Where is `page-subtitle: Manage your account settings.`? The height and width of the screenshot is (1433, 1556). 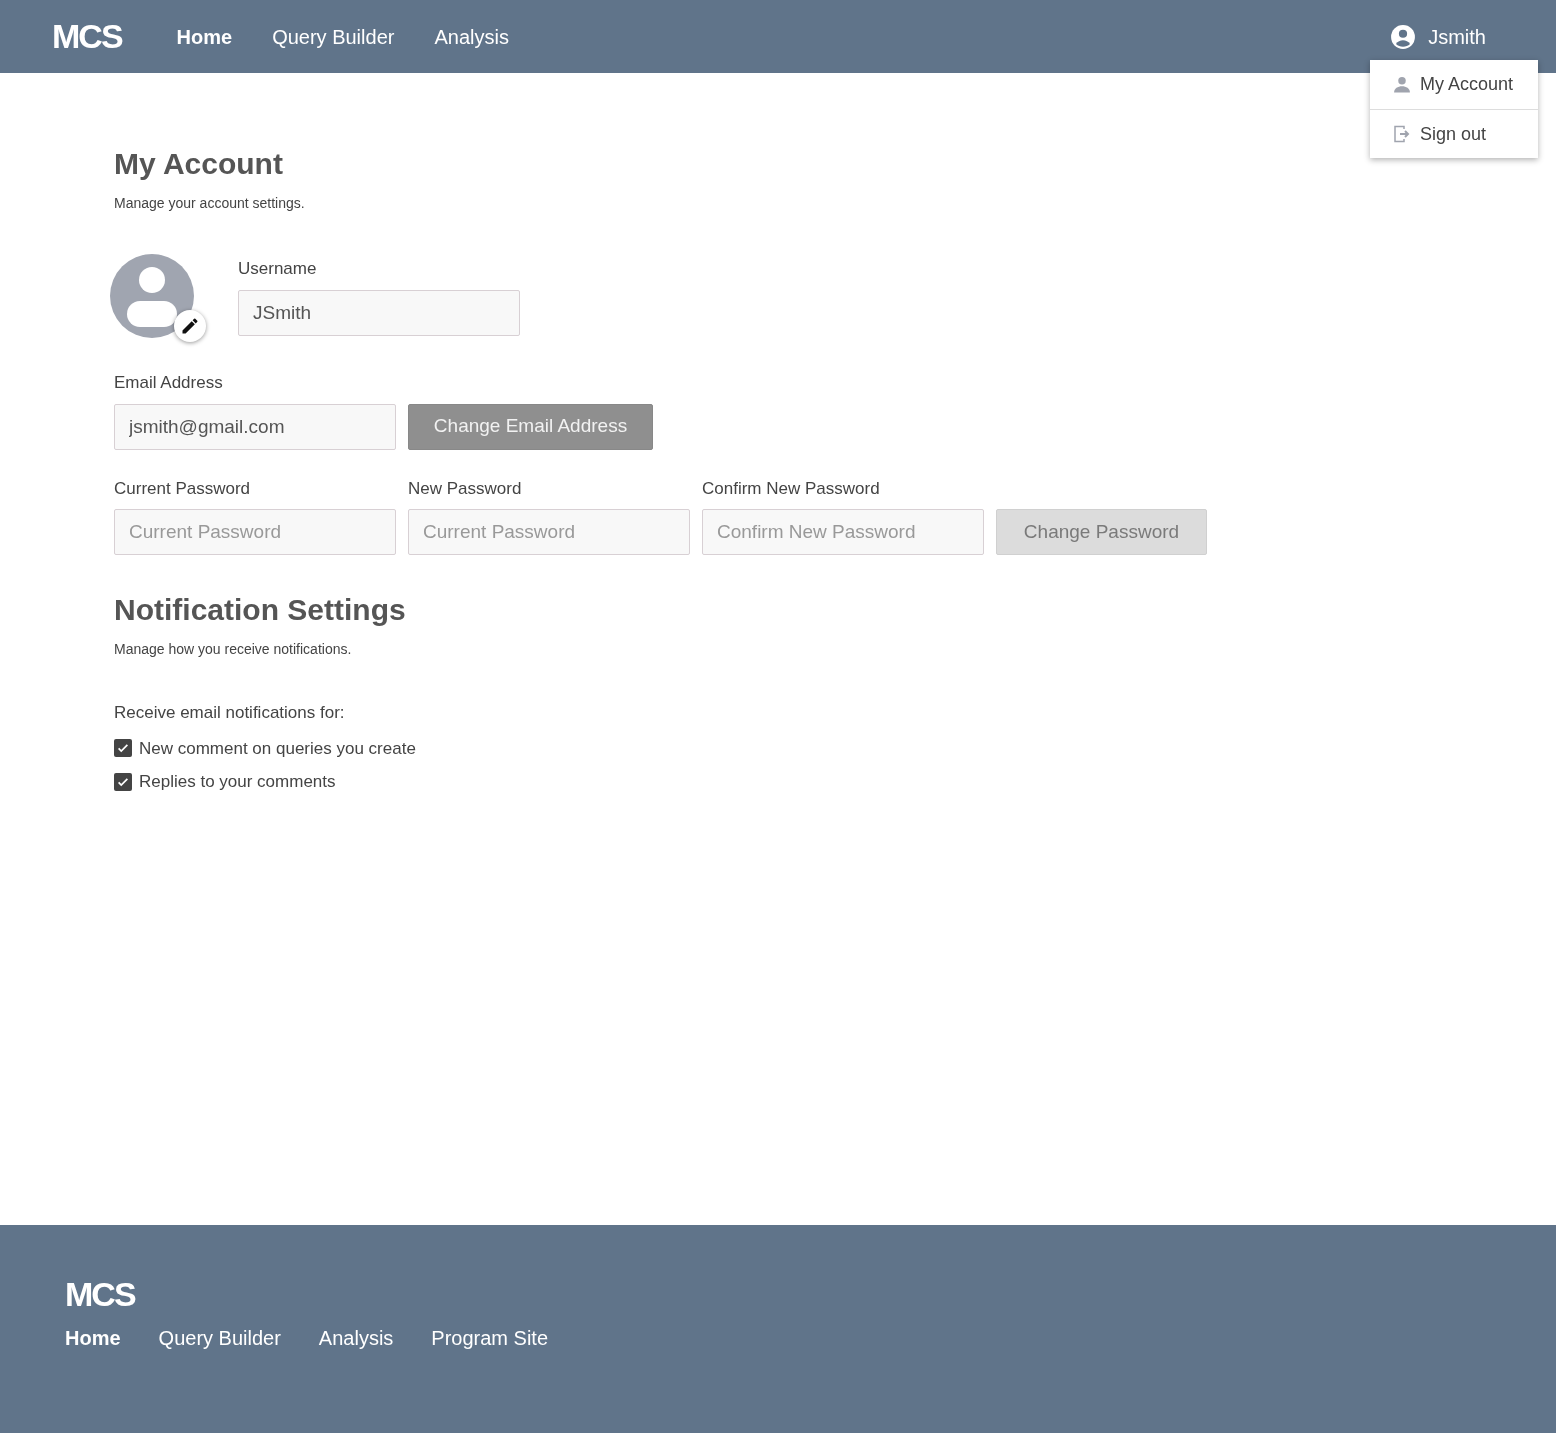
page-subtitle: Manage your account settings. is located at coordinates (210, 203).